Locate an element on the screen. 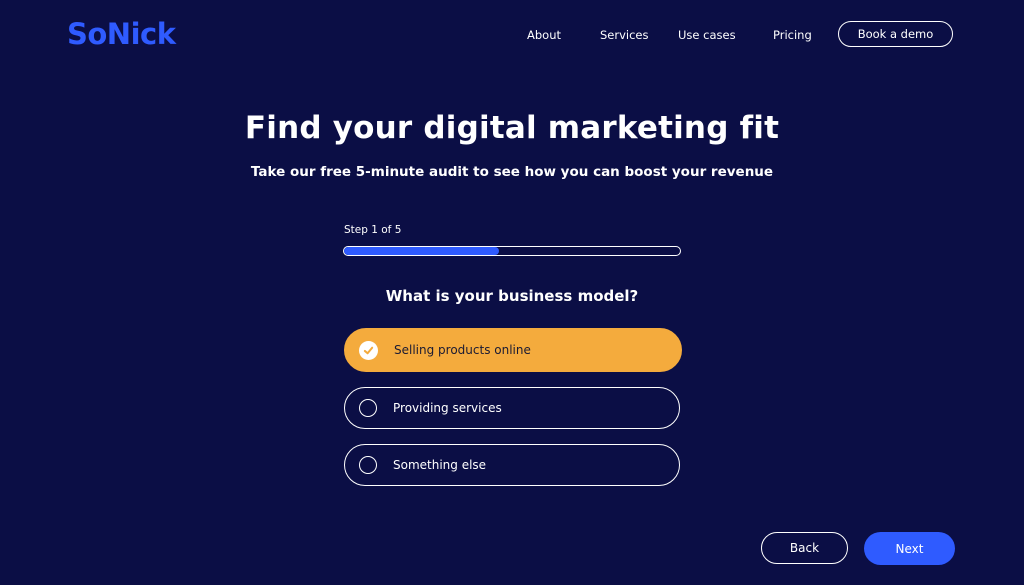 This screenshot has height=585, width=1024. back-label: Back is located at coordinates (804, 548).